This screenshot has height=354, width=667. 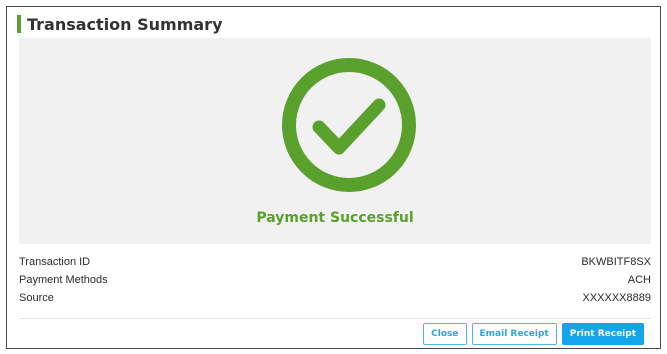 I want to click on detail-row-payment-methods: Payment Methods ACH, so click(x=335, y=280).